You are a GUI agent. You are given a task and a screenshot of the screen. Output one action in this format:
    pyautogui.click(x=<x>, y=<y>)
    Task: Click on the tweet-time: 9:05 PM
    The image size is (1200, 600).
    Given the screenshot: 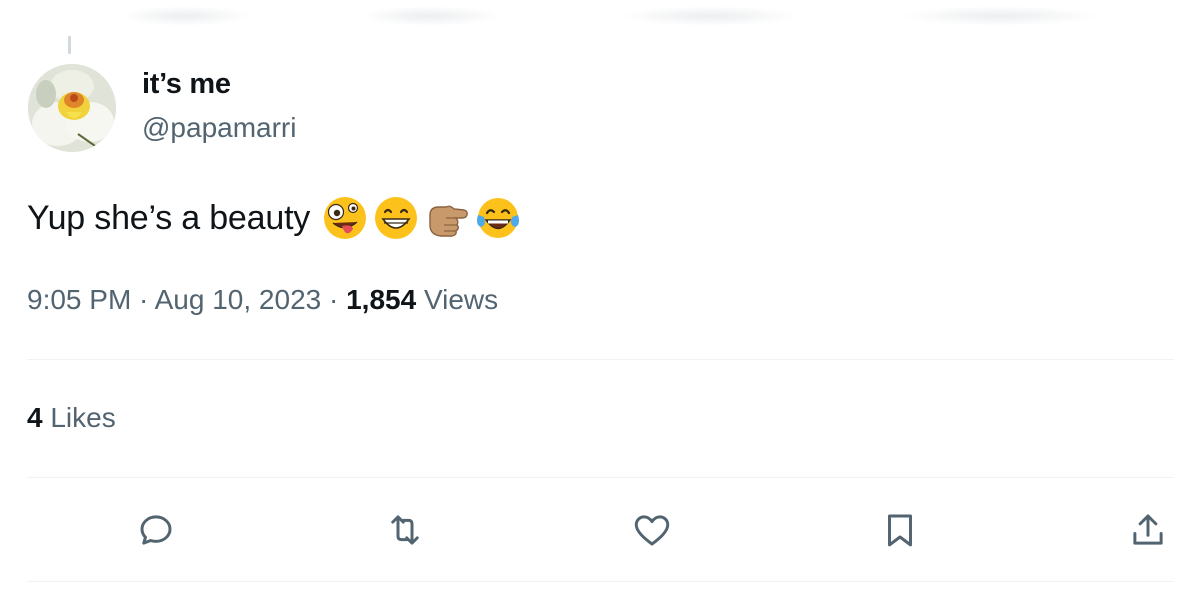 What is the action you would take?
    pyautogui.click(x=79, y=299)
    